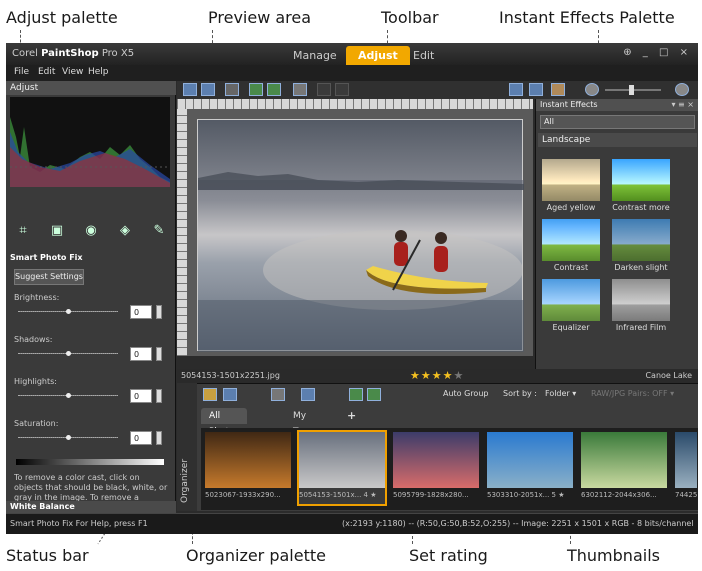 The image size is (702, 571). What do you see at coordinates (571, 305) in the screenshot?
I see `effect-thumbnail: Equalizer` at bounding box center [571, 305].